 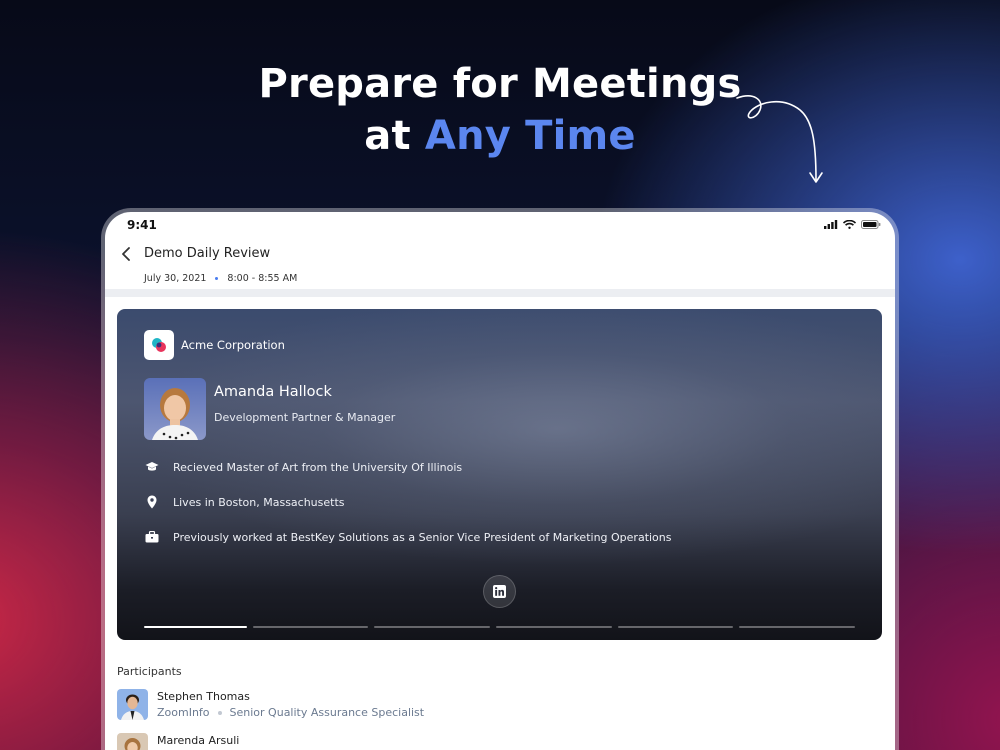 I want to click on curly-arrow-icon, so click(x=779, y=139).